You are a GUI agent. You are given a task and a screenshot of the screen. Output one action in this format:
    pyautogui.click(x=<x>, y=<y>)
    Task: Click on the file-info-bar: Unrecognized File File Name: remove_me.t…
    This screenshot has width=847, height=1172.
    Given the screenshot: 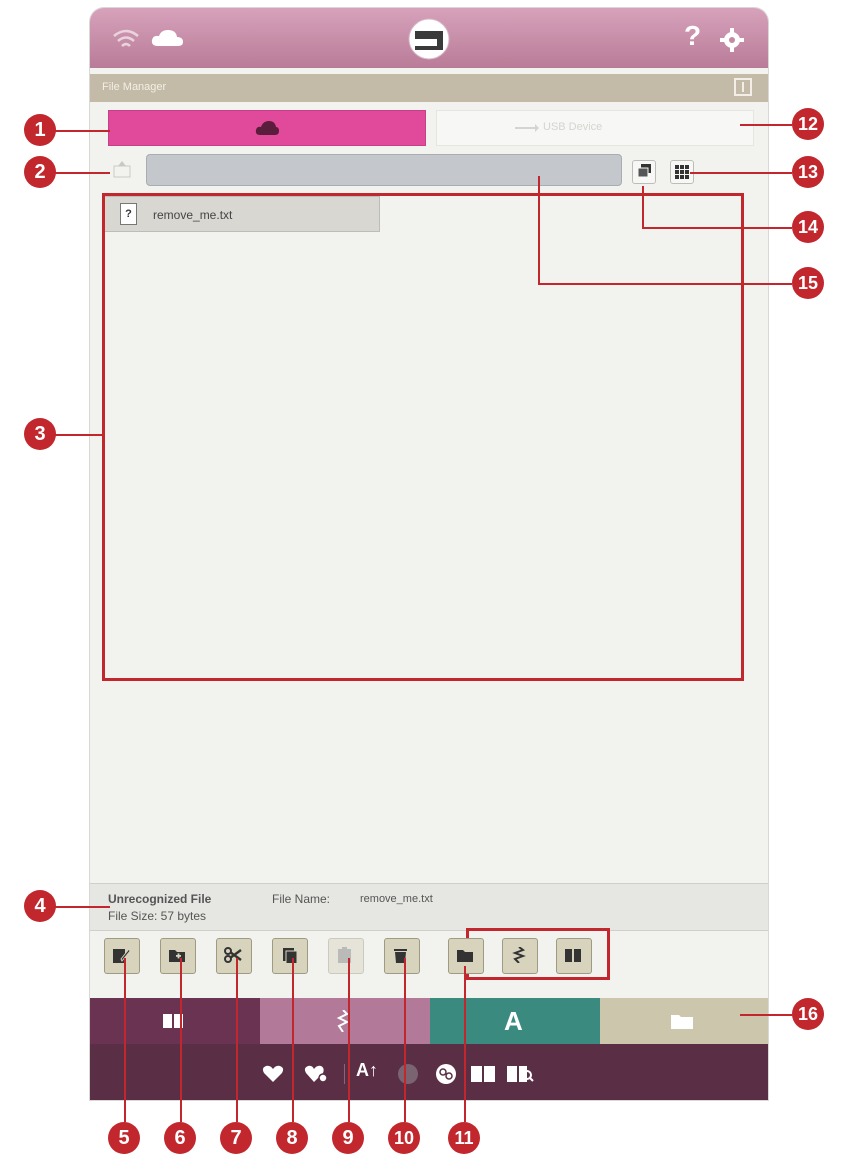 What is the action you would take?
    pyautogui.click(x=429, y=907)
    